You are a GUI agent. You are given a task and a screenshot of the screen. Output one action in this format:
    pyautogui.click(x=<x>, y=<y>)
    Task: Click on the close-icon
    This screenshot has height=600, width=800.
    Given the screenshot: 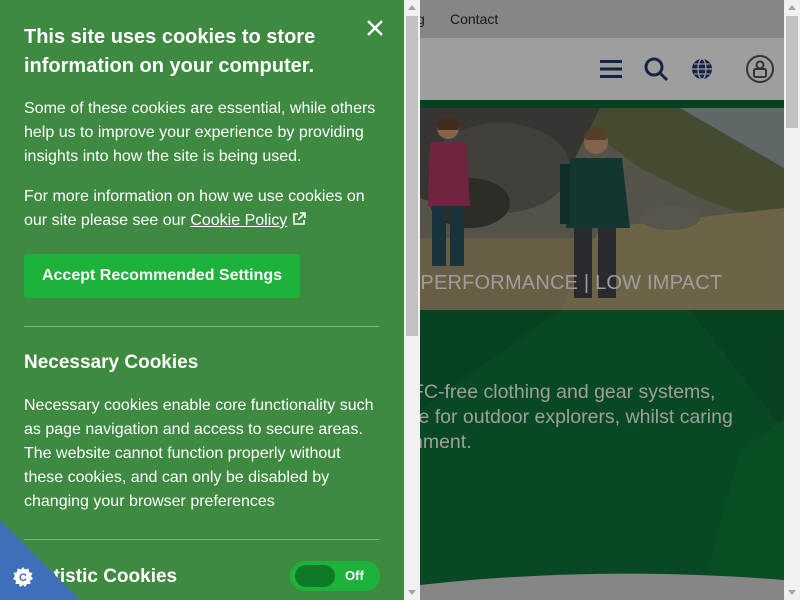 What is the action you would take?
    pyautogui.click(x=375, y=28)
    